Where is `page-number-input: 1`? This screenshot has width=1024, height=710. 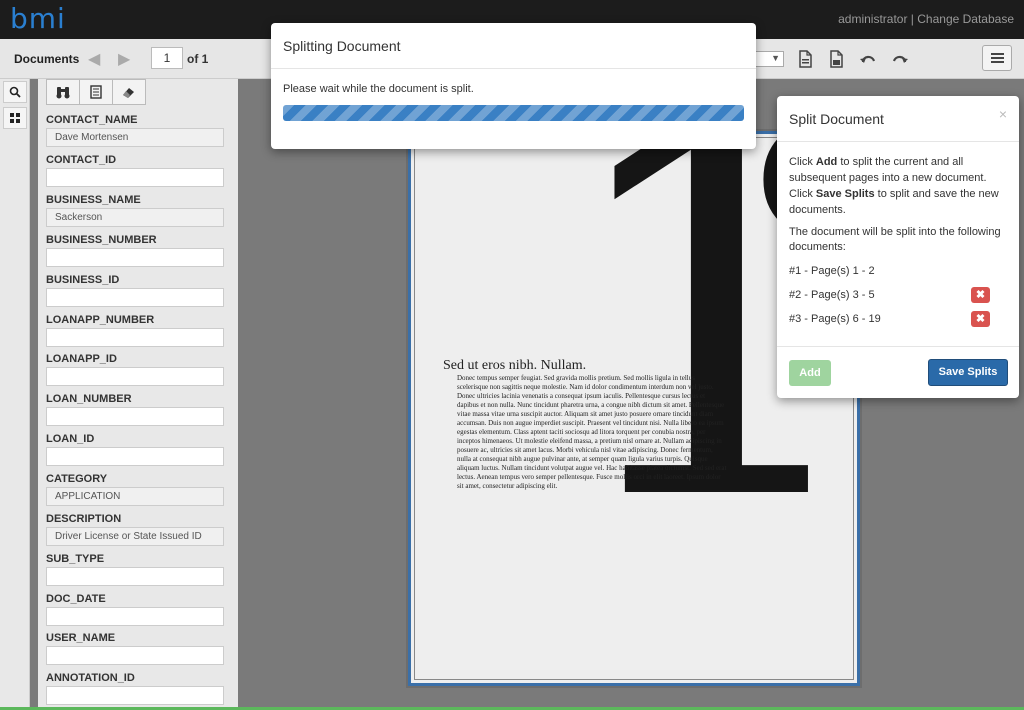
page-number-input: 1 is located at coordinates (167, 58).